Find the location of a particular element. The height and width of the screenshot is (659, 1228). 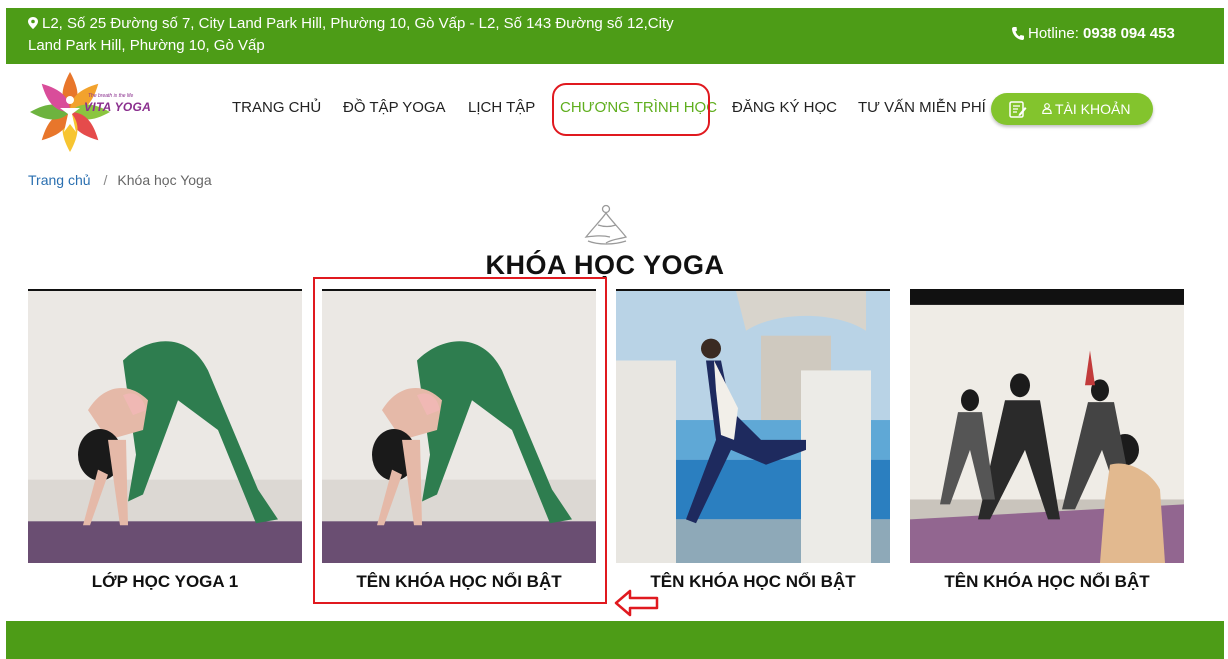

register-notepad-icon is located at coordinates (1018, 109).